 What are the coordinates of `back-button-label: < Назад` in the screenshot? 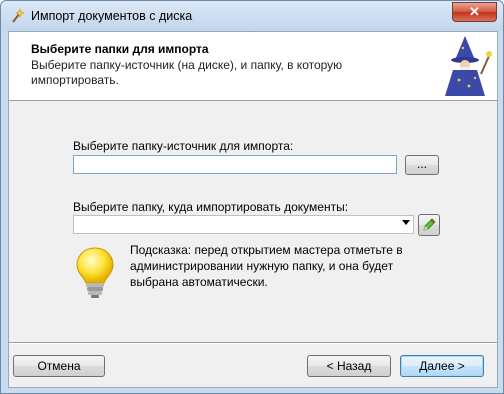 It's located at (349, 366).